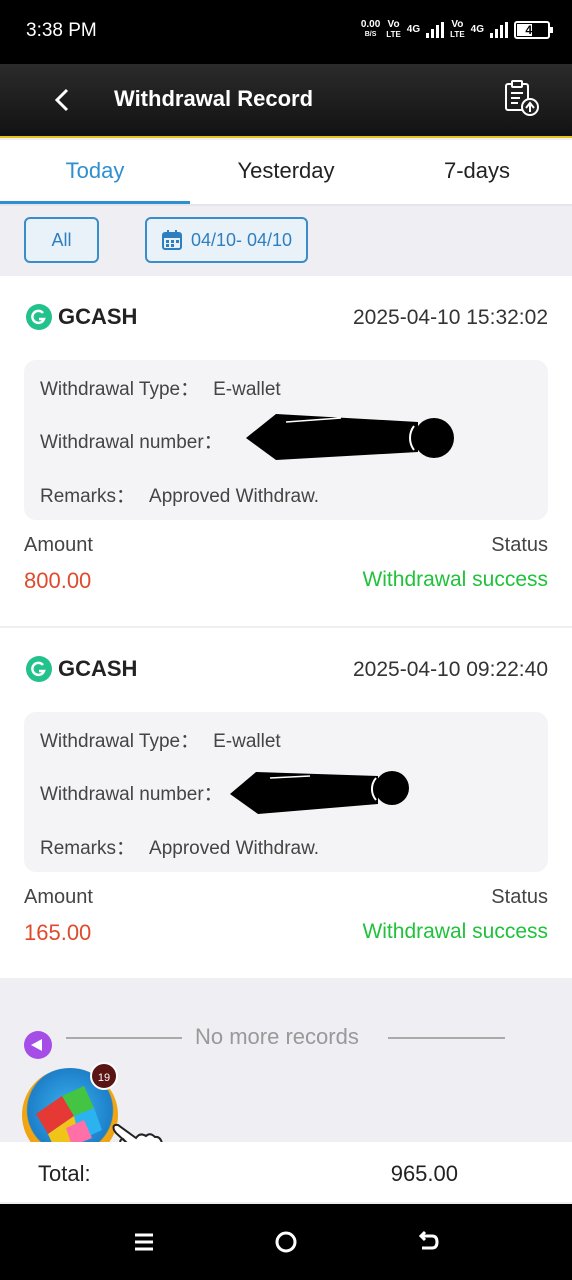  Describe the element at coordinates (450, 669) in the screenshot. I see `record-datetime: 2025-04-10 09:22:40` at that location.